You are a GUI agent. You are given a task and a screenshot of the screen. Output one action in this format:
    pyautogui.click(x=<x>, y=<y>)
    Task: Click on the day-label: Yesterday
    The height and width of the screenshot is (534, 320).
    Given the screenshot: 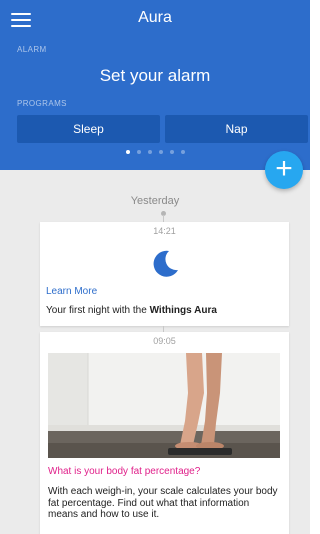 What is the action you would take?
    pyautogui.click(x=155, y=201)
    